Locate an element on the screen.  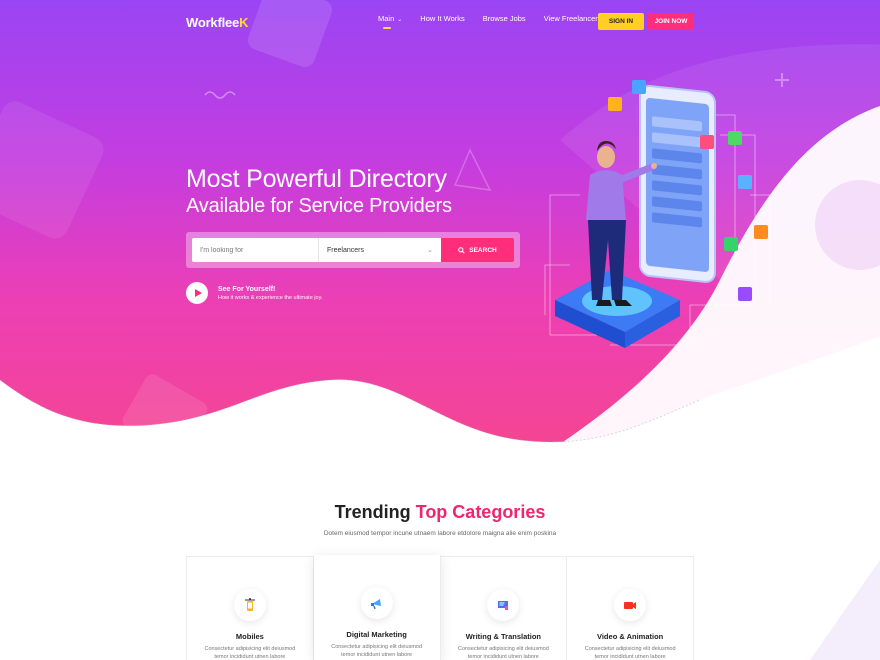
categories-title-highlight: Top Categories is located at coordinates (480, 512).